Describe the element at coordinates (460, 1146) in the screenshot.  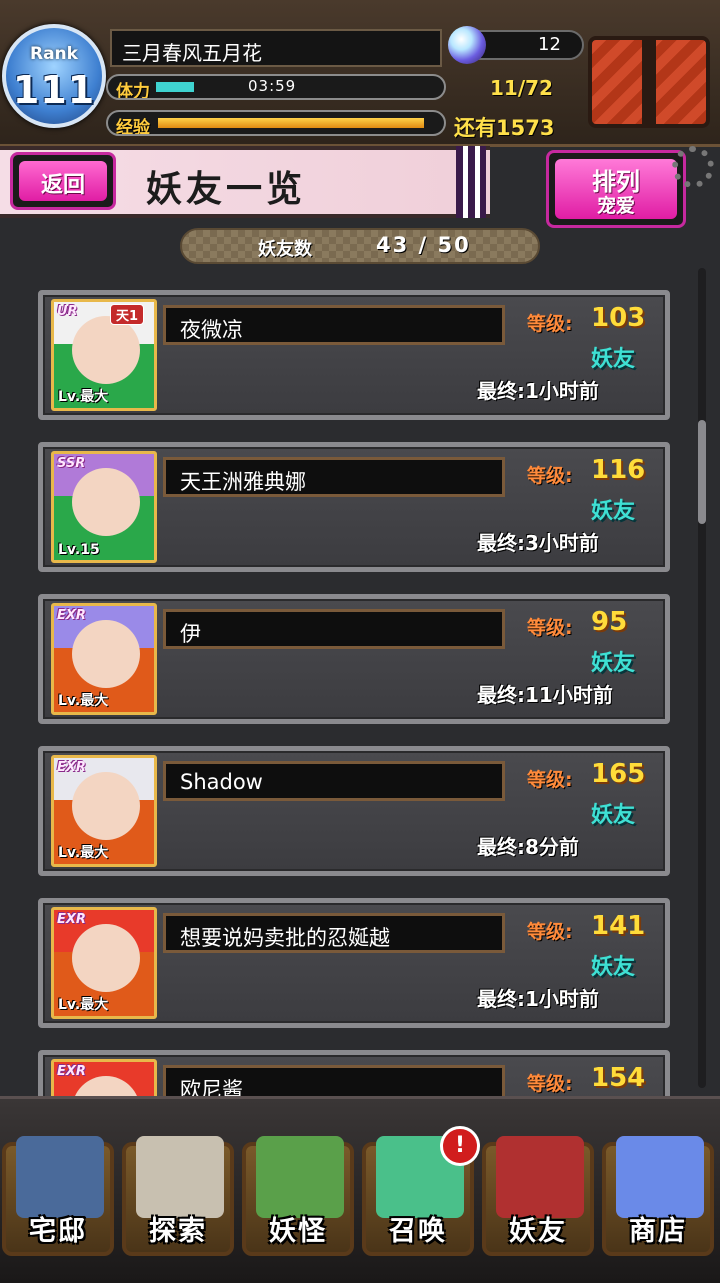
I see `alert-badge: !` at that location.